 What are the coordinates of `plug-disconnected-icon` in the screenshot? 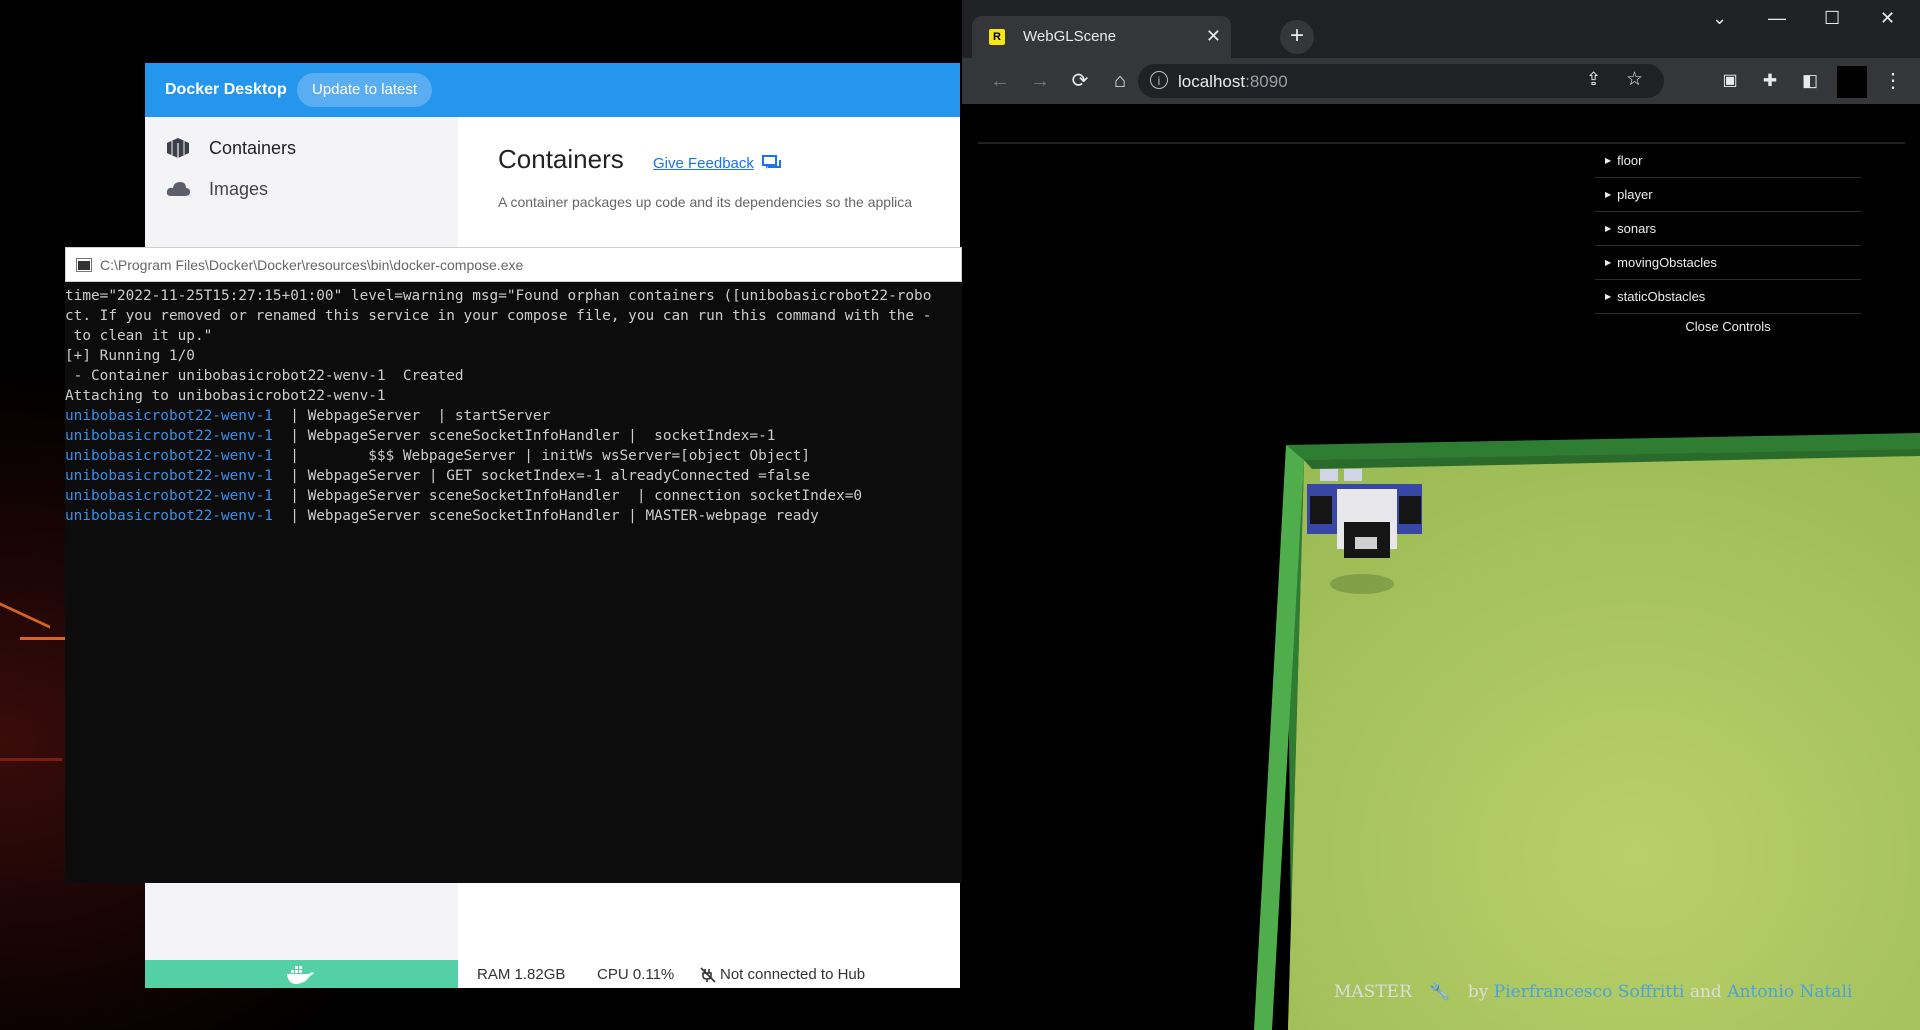 It's located at (708, 975).